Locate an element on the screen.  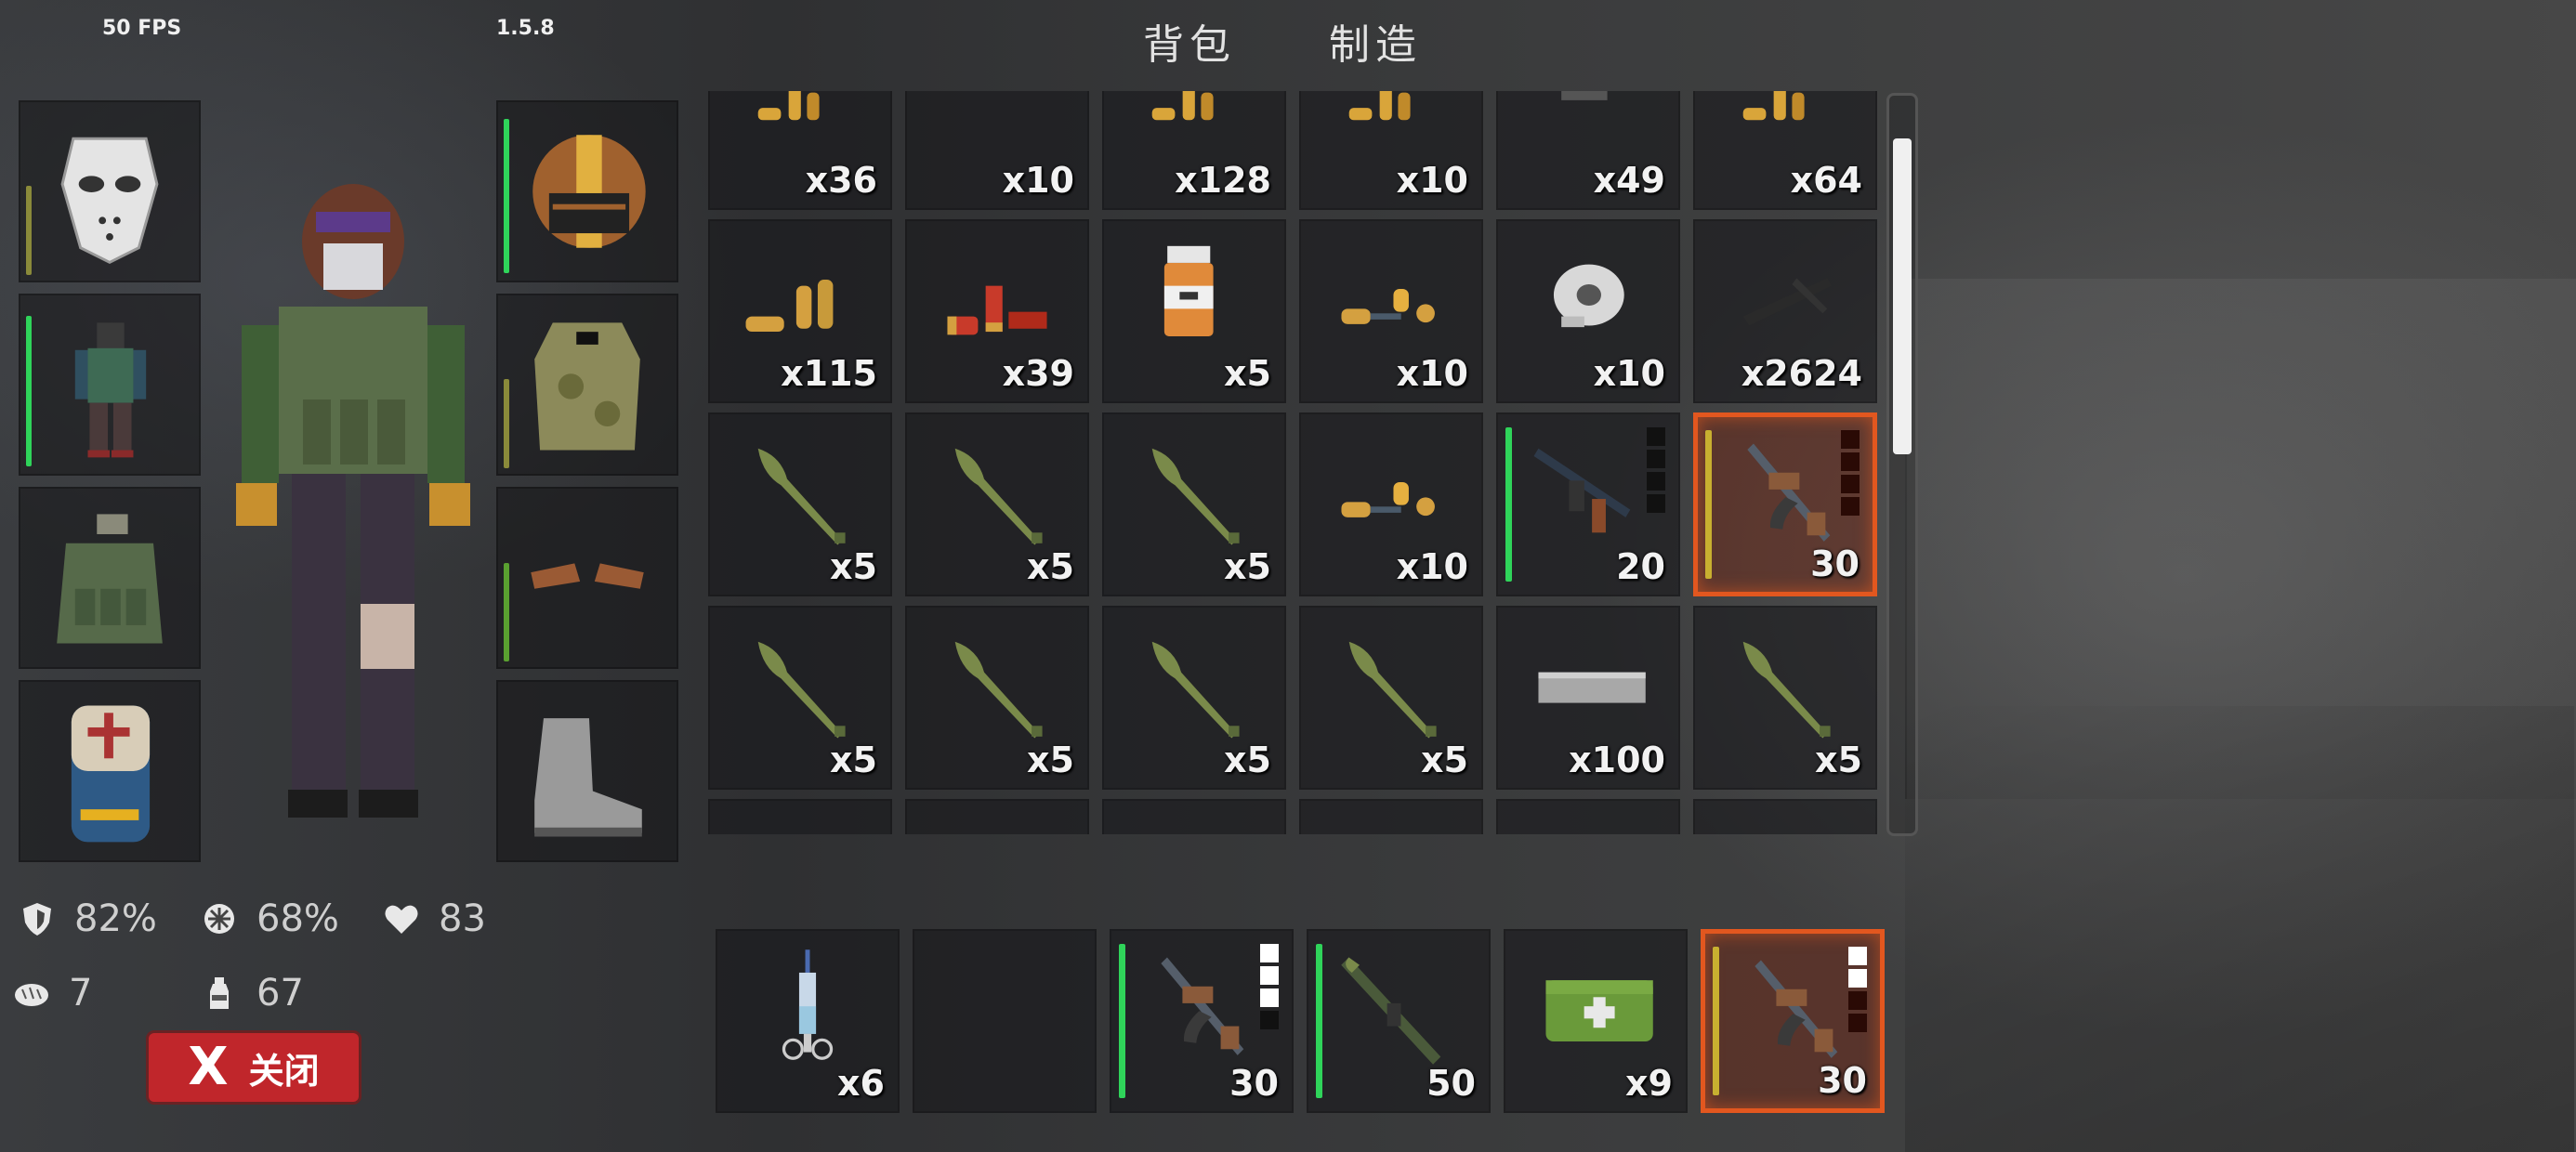
hotbar-slot: x6 is located at coordinates (808, 1021).